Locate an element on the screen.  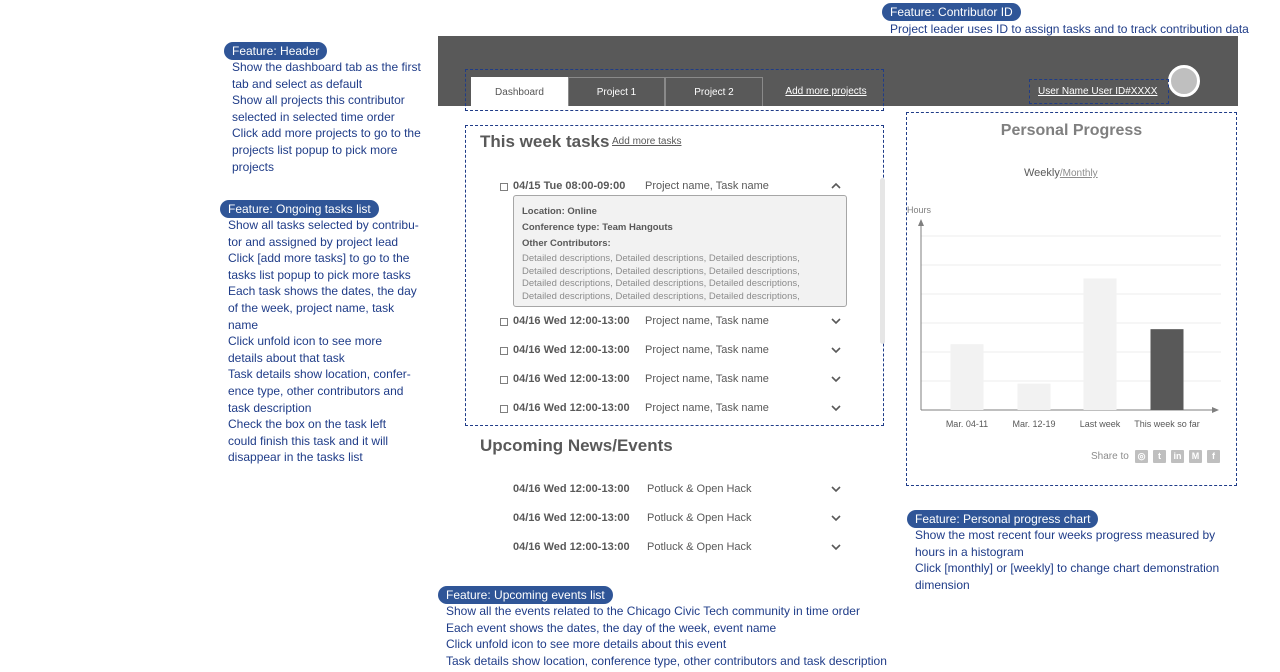
share-label: Share to is located at coordinates (1110, 456).